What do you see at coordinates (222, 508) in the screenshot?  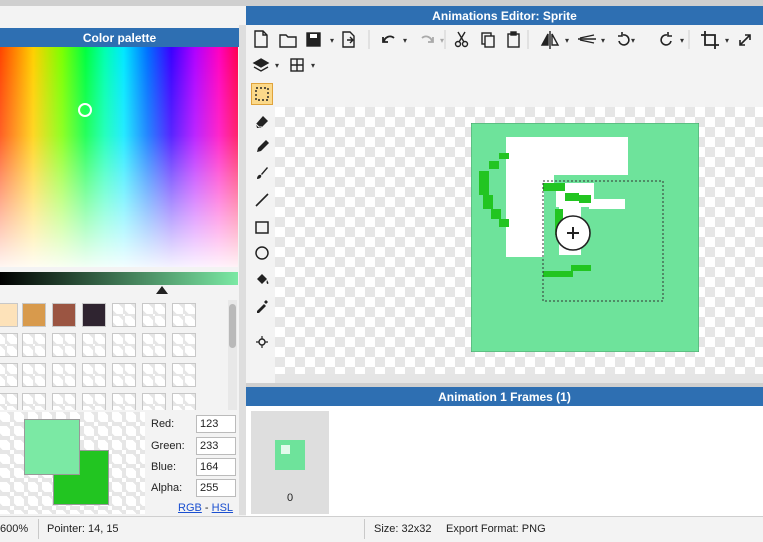 I see `hsl-link: HSL` at bounding box center [222, 508].